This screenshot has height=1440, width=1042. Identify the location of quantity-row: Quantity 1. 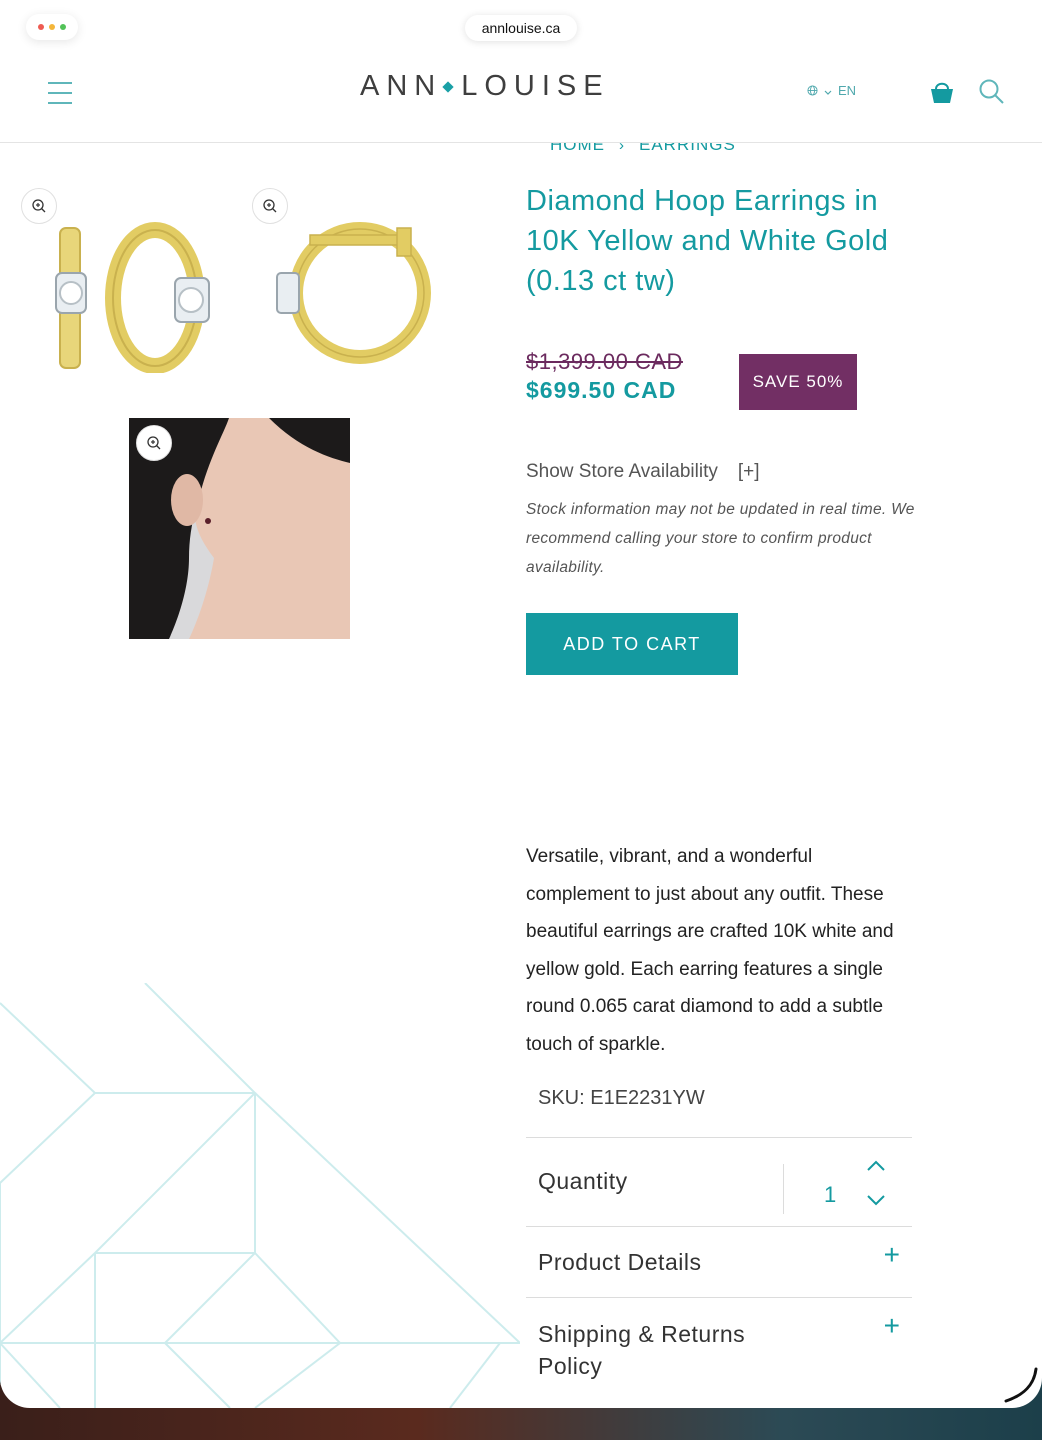
(719, 1181).